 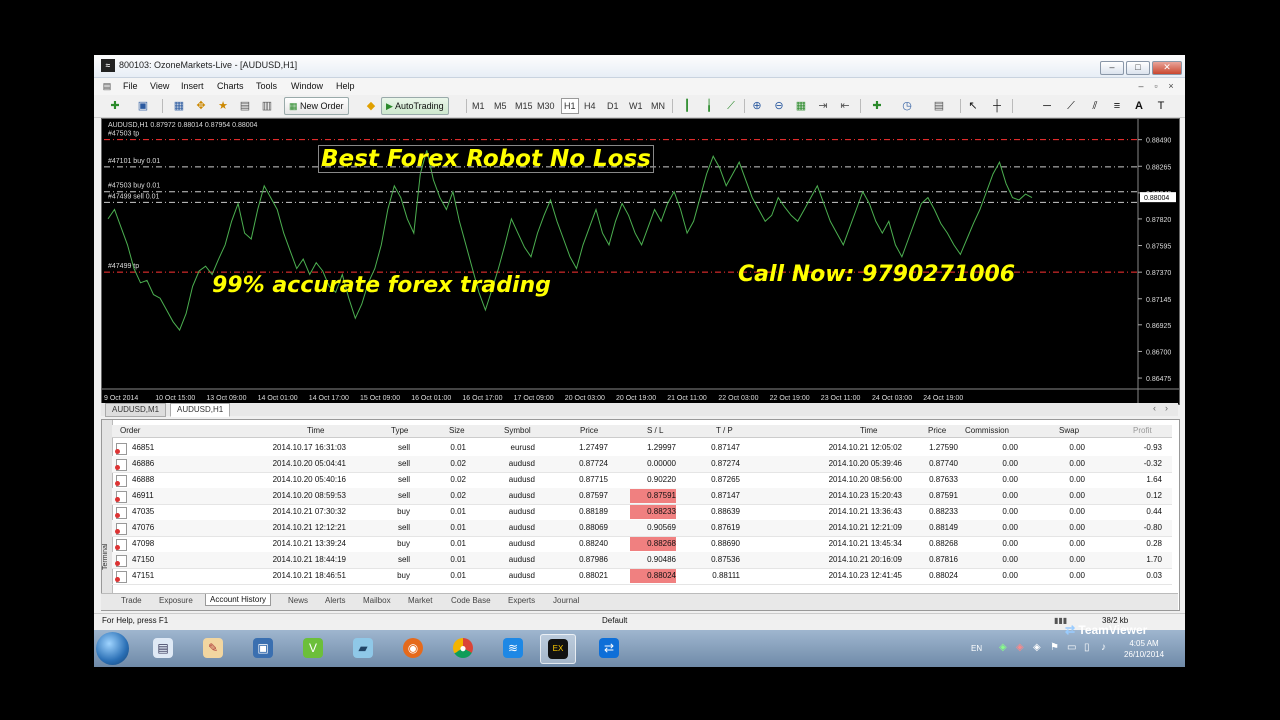 What do you see at coordinates (115, 106) in the screenshot?
I see `new-chart-icon: ✚` at bounding box center [115, 106].